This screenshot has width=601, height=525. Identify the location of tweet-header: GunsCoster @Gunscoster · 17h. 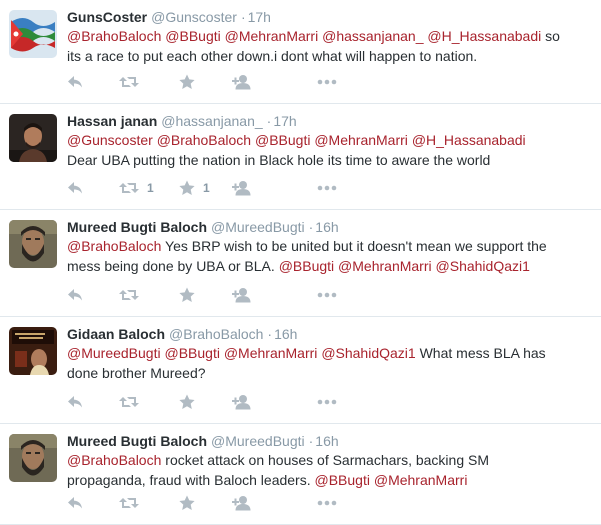
(329, 17).